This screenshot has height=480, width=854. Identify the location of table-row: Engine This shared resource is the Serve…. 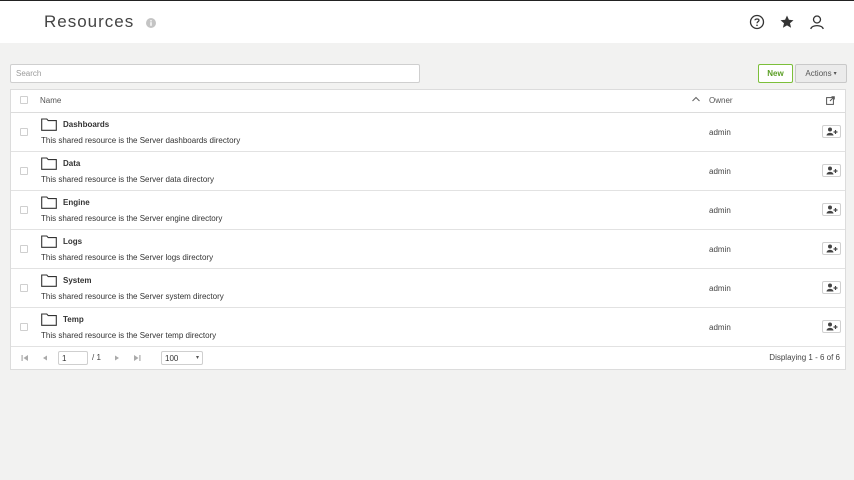
(428, 210).